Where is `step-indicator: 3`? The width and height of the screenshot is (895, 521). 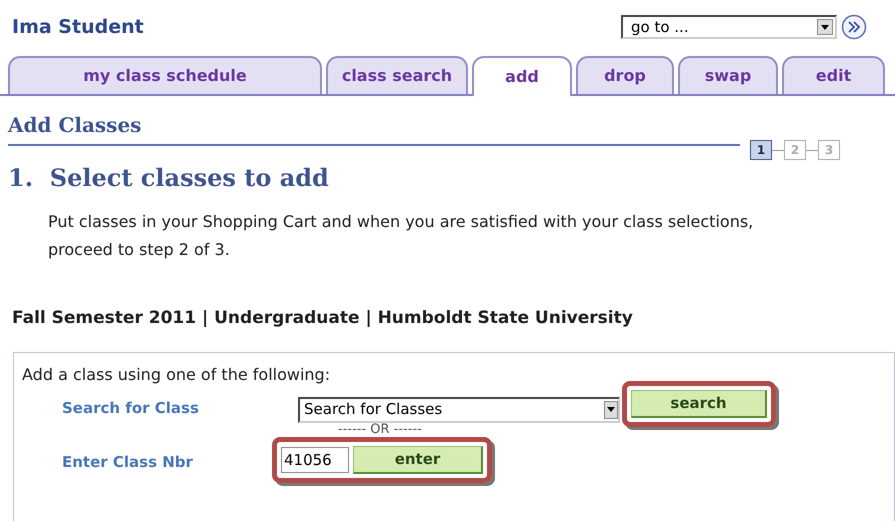 step-indicator: 3 is located at coordinates (829, 150).